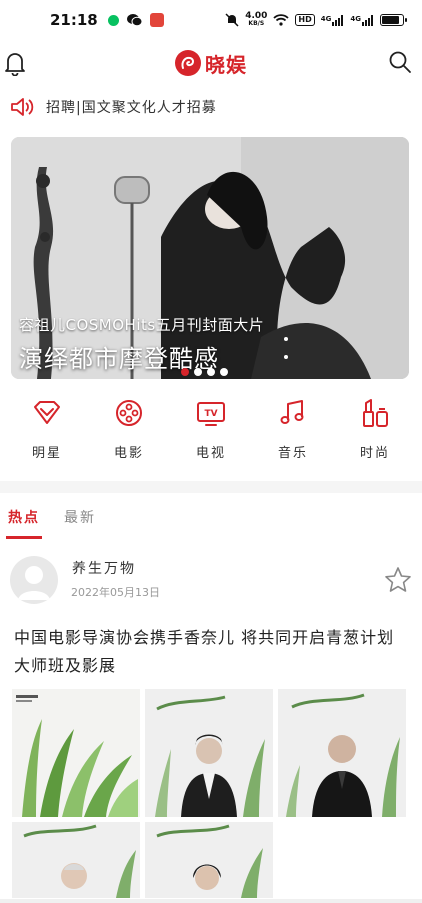  I want to click on status-bar: 21:18 4.00 KB/S HD 4G 4G, so click(211, 20).